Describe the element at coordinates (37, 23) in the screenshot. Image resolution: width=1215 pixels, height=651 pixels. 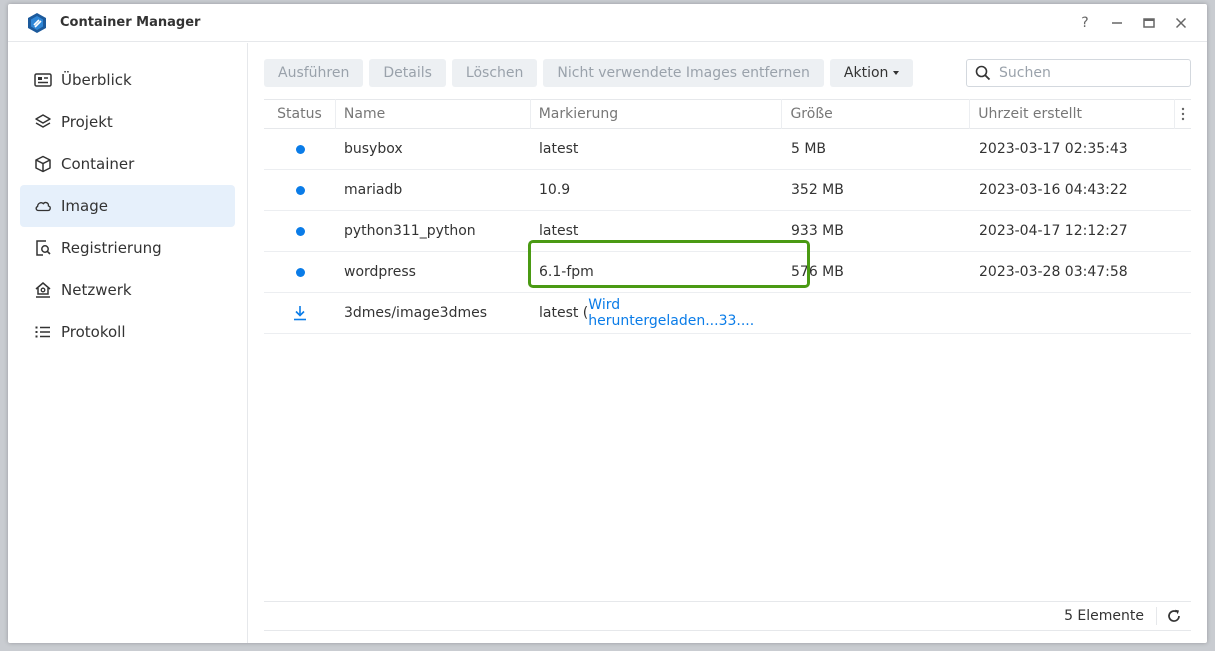
I see `container-manager-logo-icon` at that location.